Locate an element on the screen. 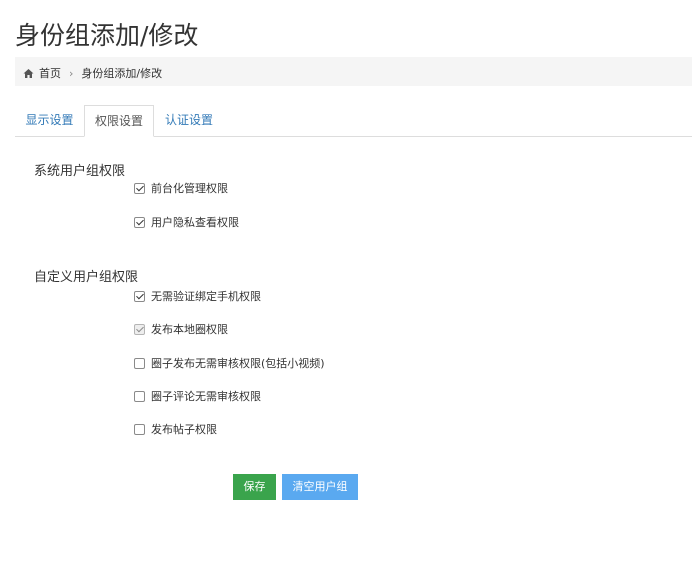 The image size is (692, 570). permission-no-phone-binding: 无需验证绑定手机权限 is located at coordinates (197, 296).